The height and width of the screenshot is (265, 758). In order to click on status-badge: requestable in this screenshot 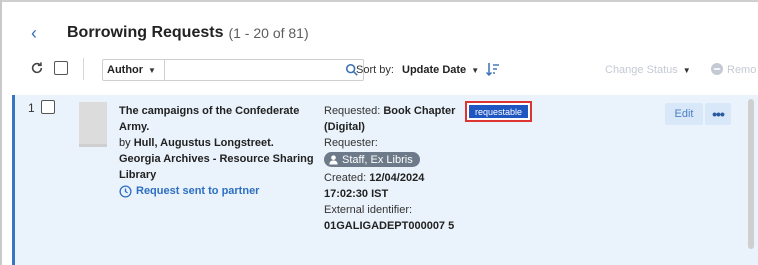, I will do `click(498, 111)`.